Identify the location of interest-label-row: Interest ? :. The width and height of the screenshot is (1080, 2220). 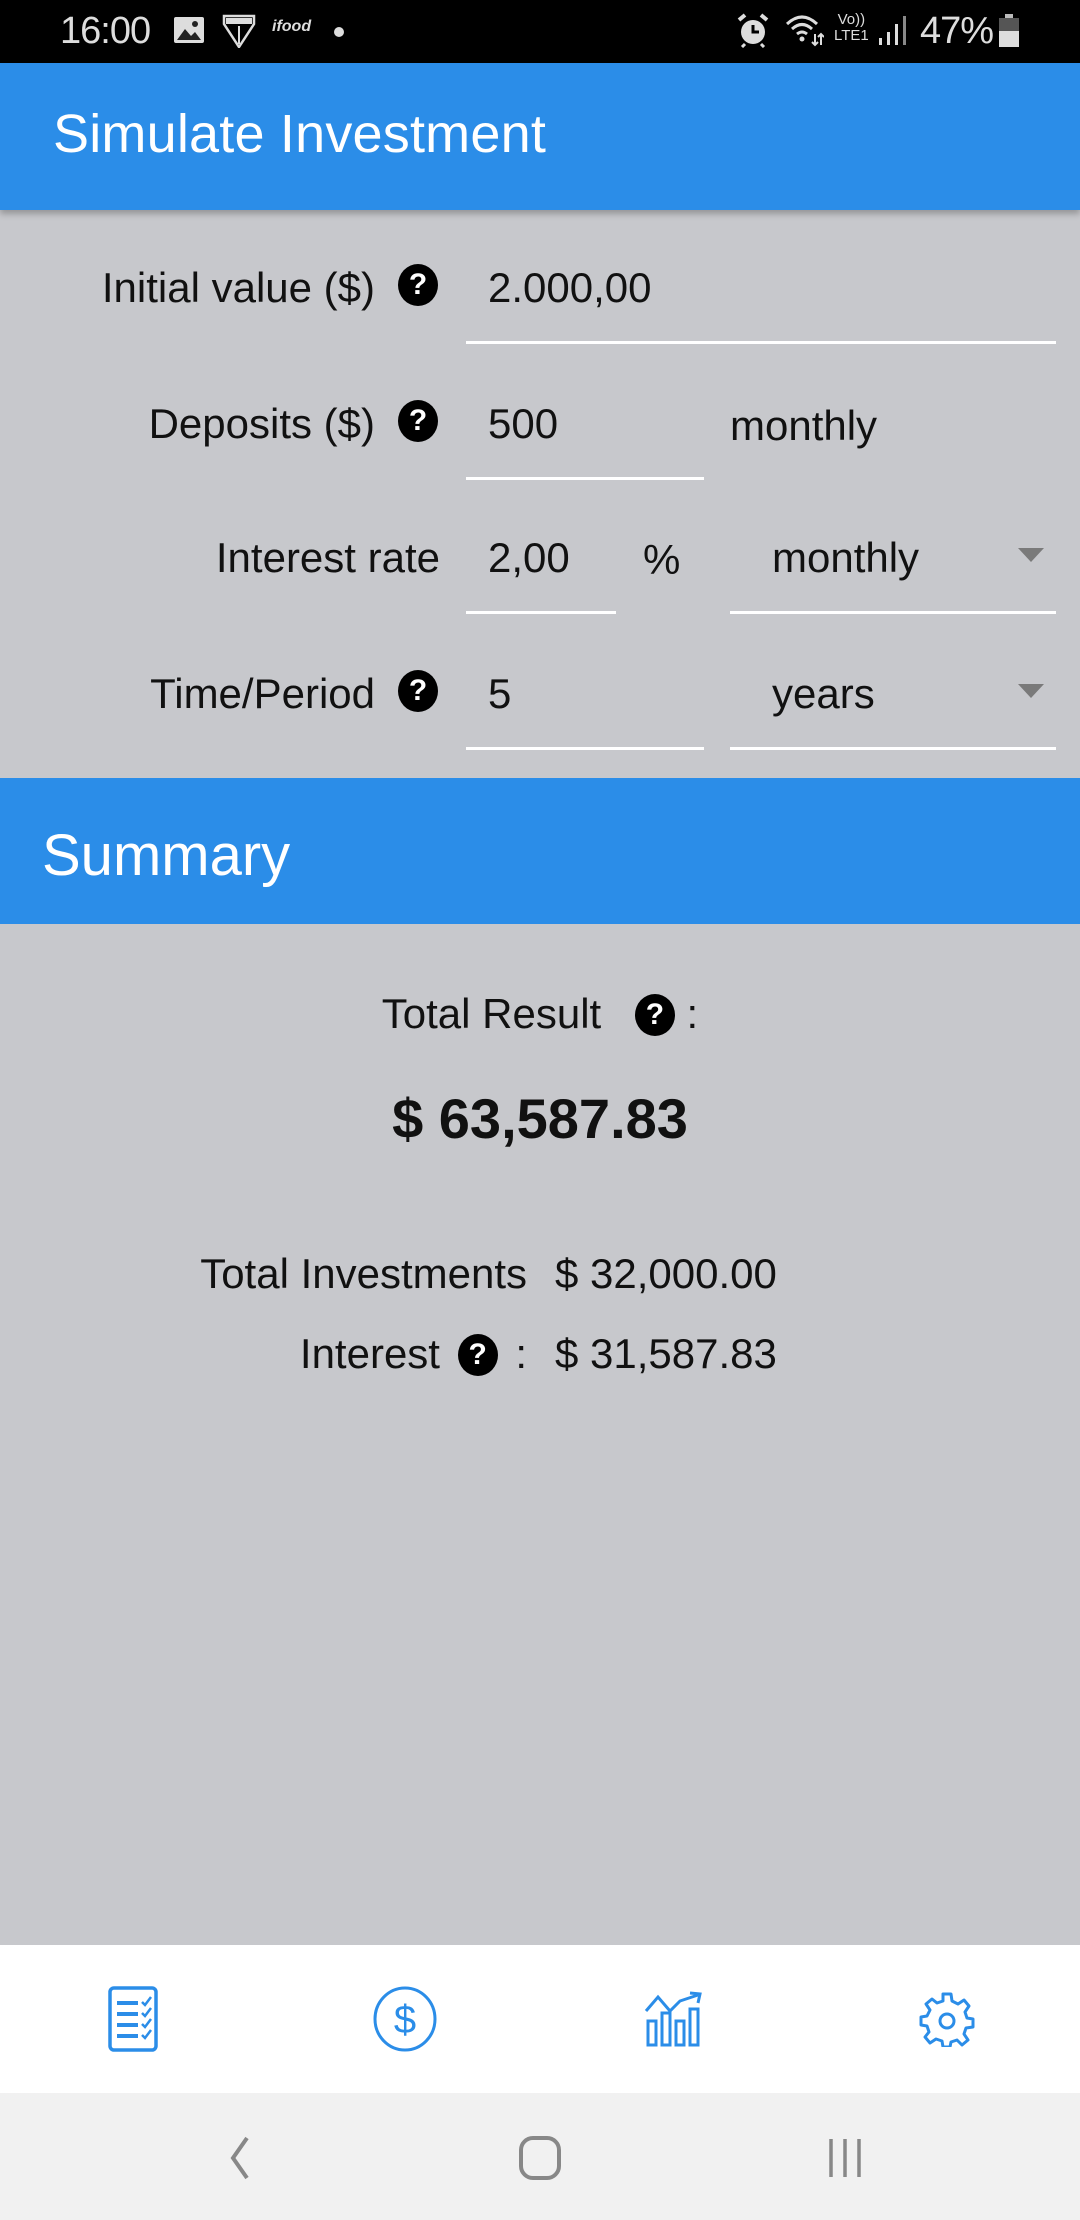
(413, 1354).